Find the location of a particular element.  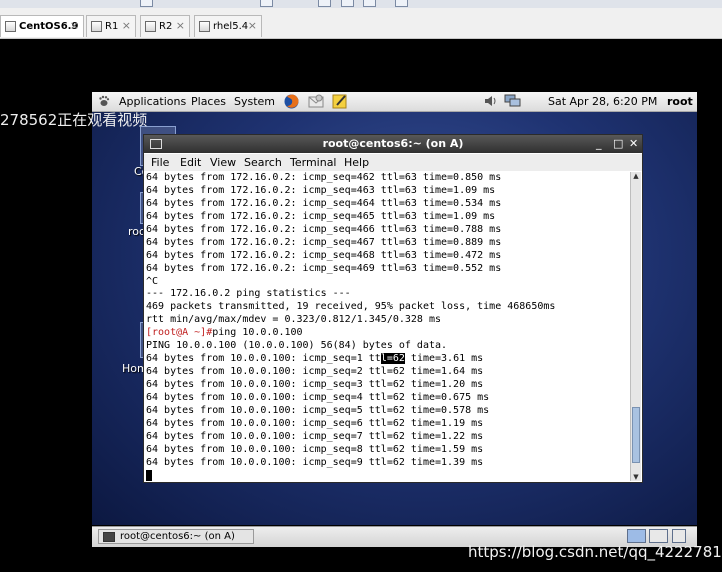

clock: Sat Apr 28, 6:20 PM is located at coordinates (602, 101).